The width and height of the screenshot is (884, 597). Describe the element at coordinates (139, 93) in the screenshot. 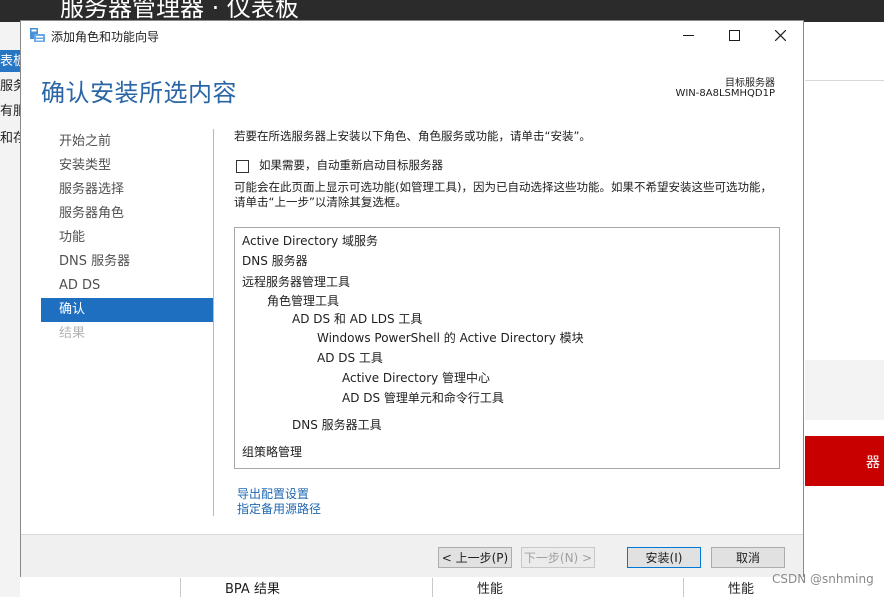

I see `page-title: 确认安装所选内容` at that location.